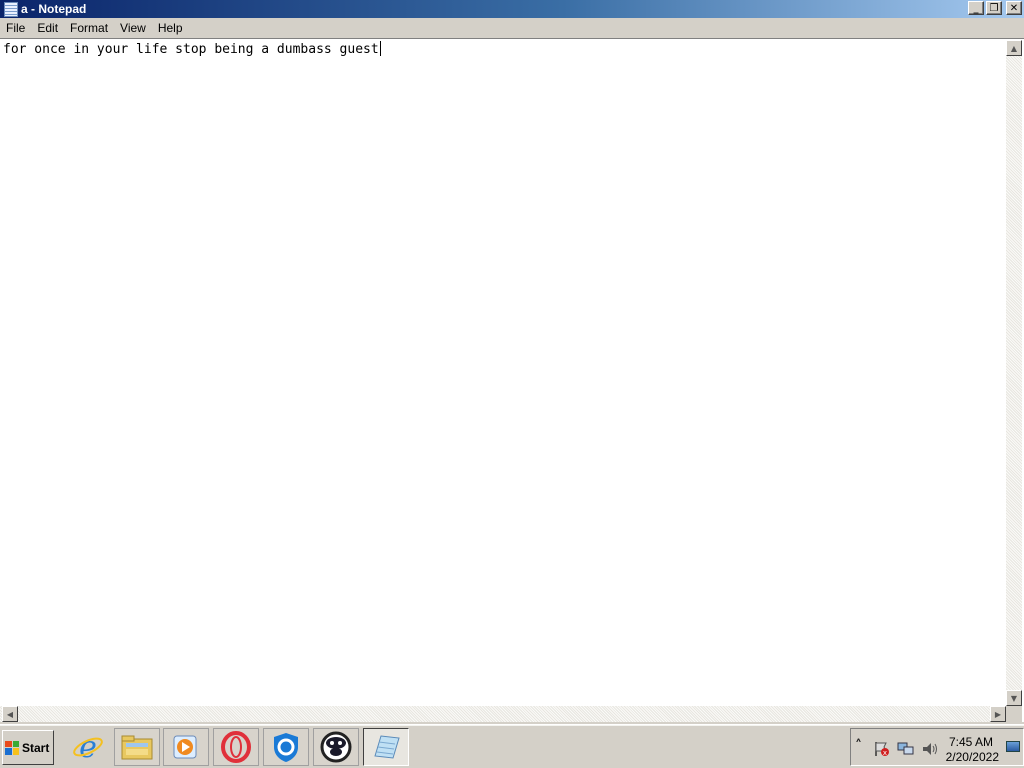  I want to click on taskbar-opera, so click(236, 747).